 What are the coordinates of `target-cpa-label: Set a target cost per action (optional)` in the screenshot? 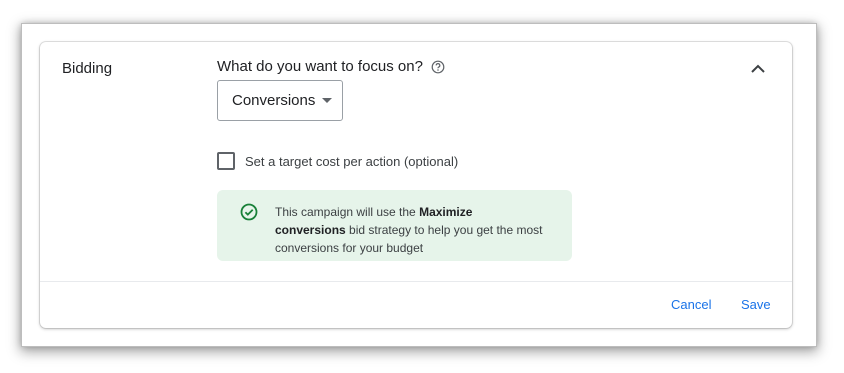 It's located at (351, 161).